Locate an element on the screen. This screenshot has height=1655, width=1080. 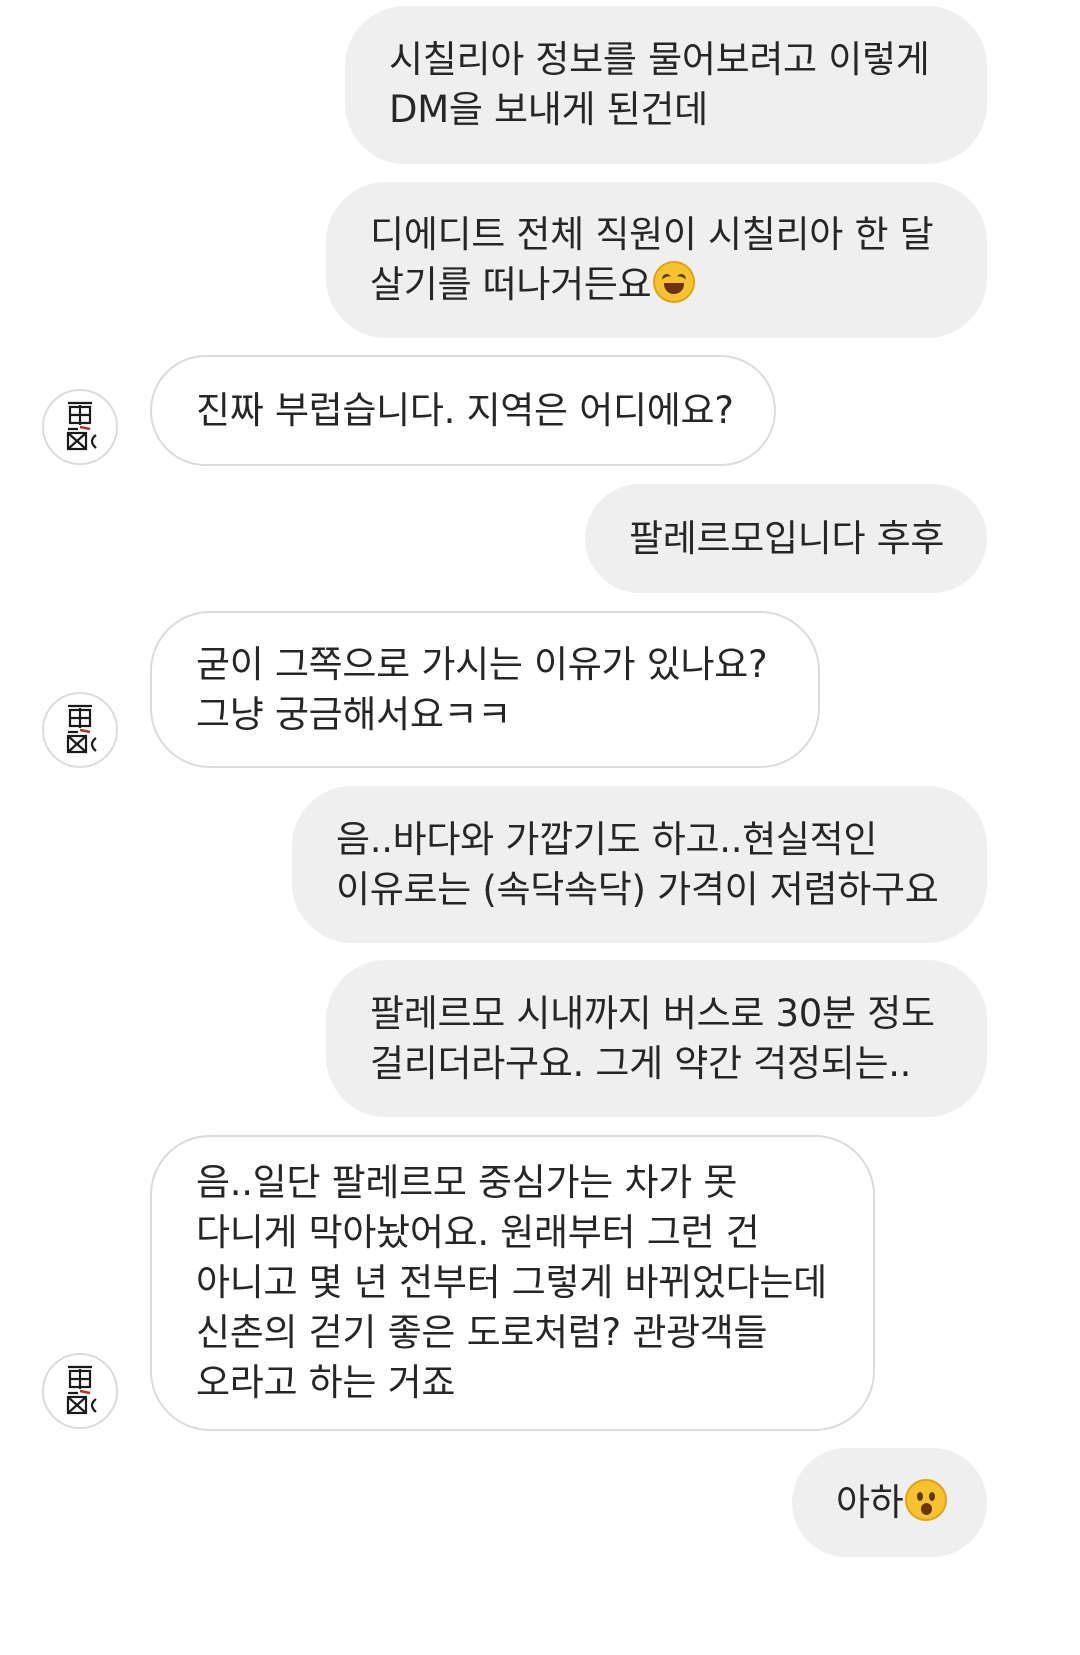
message-text: 팔레르모입니다 후후 is located at coordinates (787, 538).